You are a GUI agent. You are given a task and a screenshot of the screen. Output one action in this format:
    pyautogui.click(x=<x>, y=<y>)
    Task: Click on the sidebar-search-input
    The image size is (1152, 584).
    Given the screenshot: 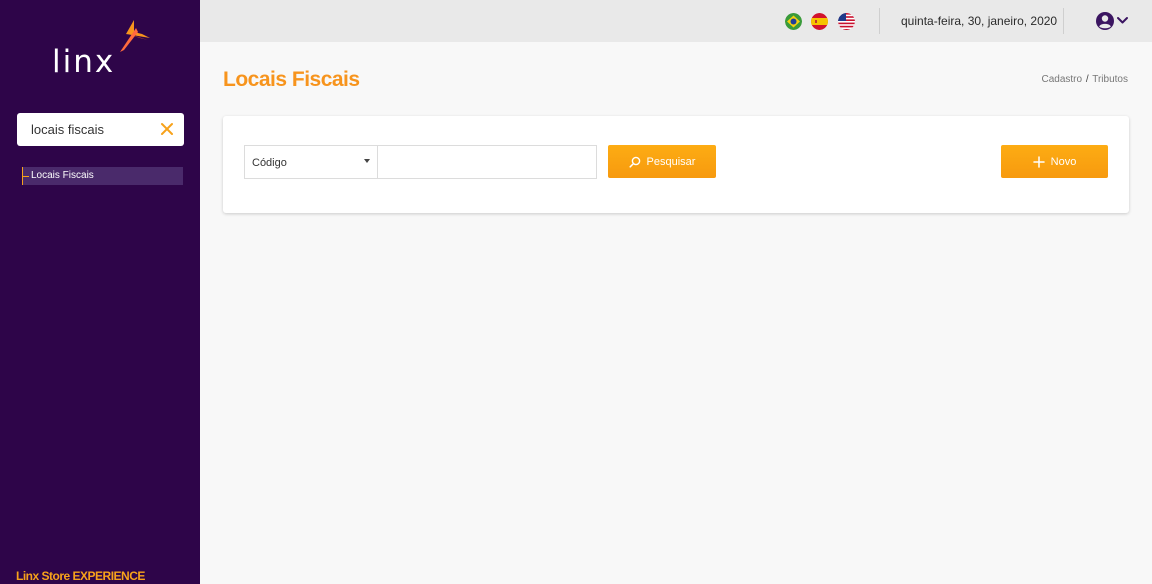 What is the action you would take?
    pyautogui.click(x=87, y=129)
    